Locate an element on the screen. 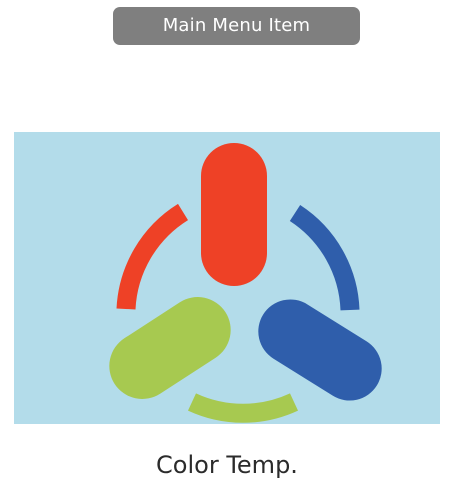  main-menu-item-button: Main Menu Item is located at coordinates (236, 26).